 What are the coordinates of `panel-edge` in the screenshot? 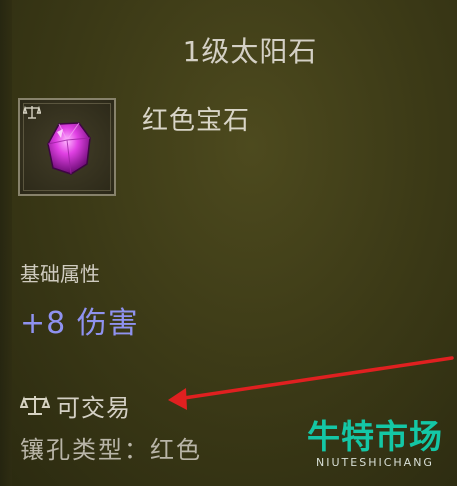 It's located at (6, 243).